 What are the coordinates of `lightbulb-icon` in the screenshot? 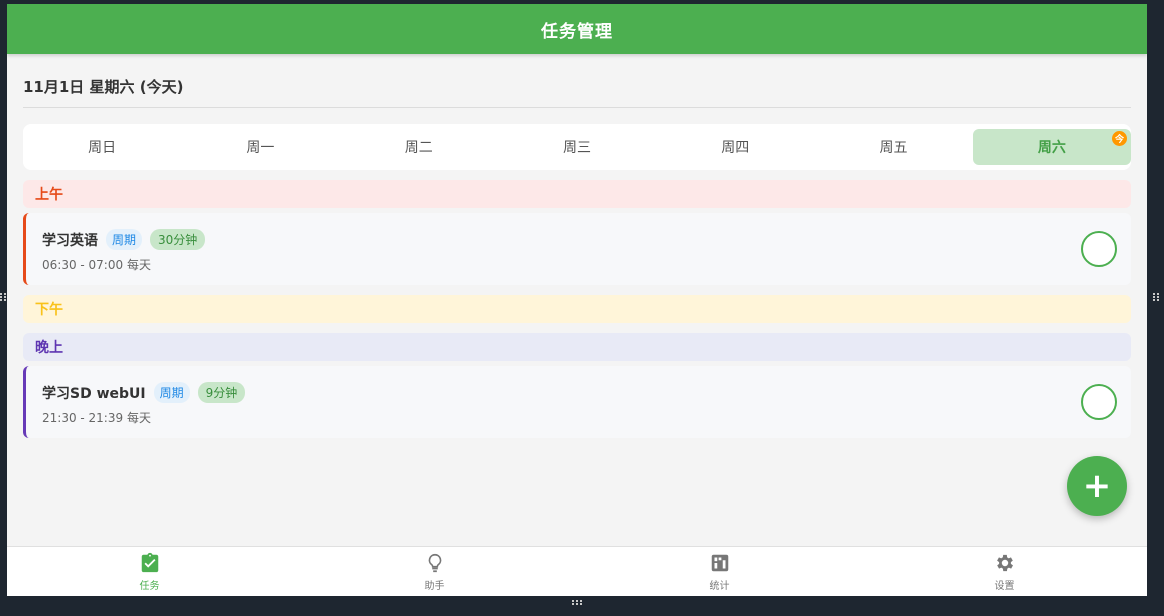 It's located at (434, 562).